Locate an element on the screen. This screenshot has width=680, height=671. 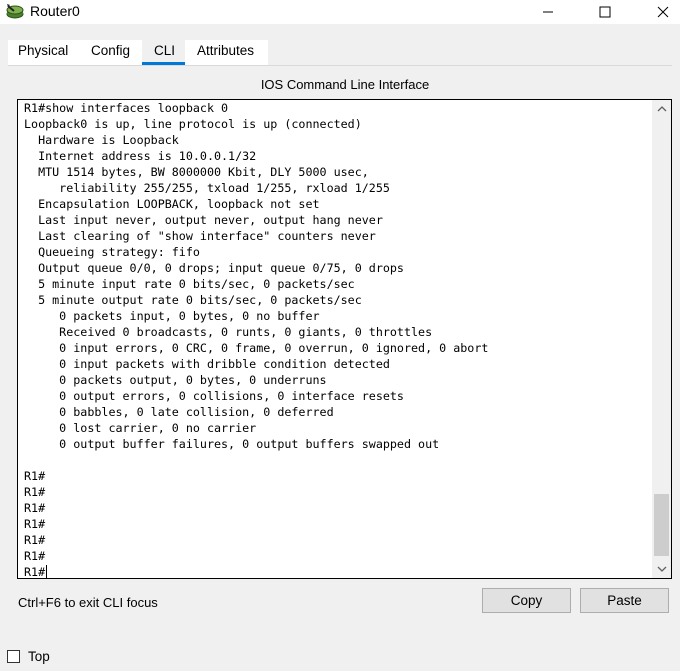
scroll-down-button is located at coordinates (661, 569).